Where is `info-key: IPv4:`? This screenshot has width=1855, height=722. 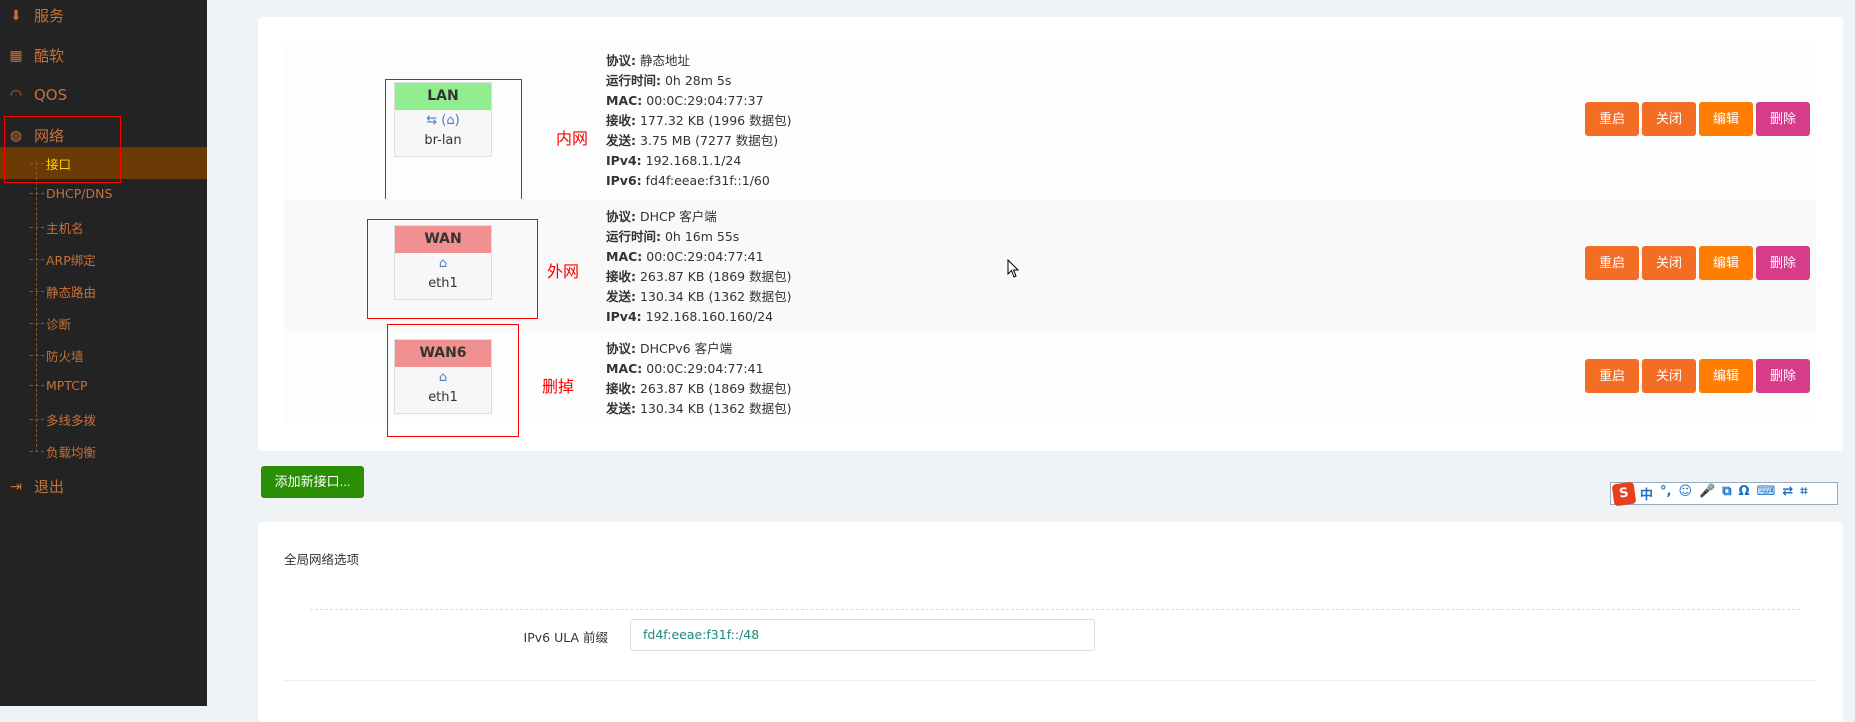 info-key: IPv4: is located at coordinates (624, 316).